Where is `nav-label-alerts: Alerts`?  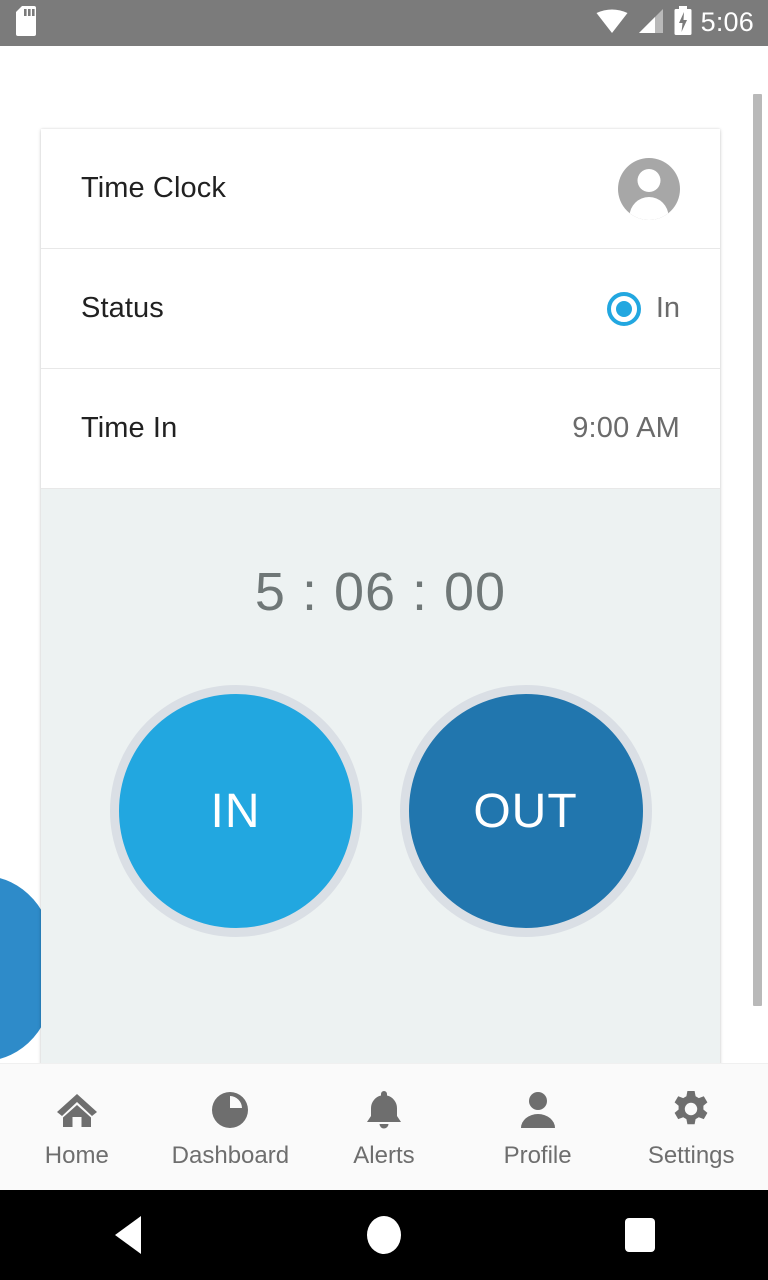
nav-label-alerts: Alerts is located at coordinates (384, 1155).